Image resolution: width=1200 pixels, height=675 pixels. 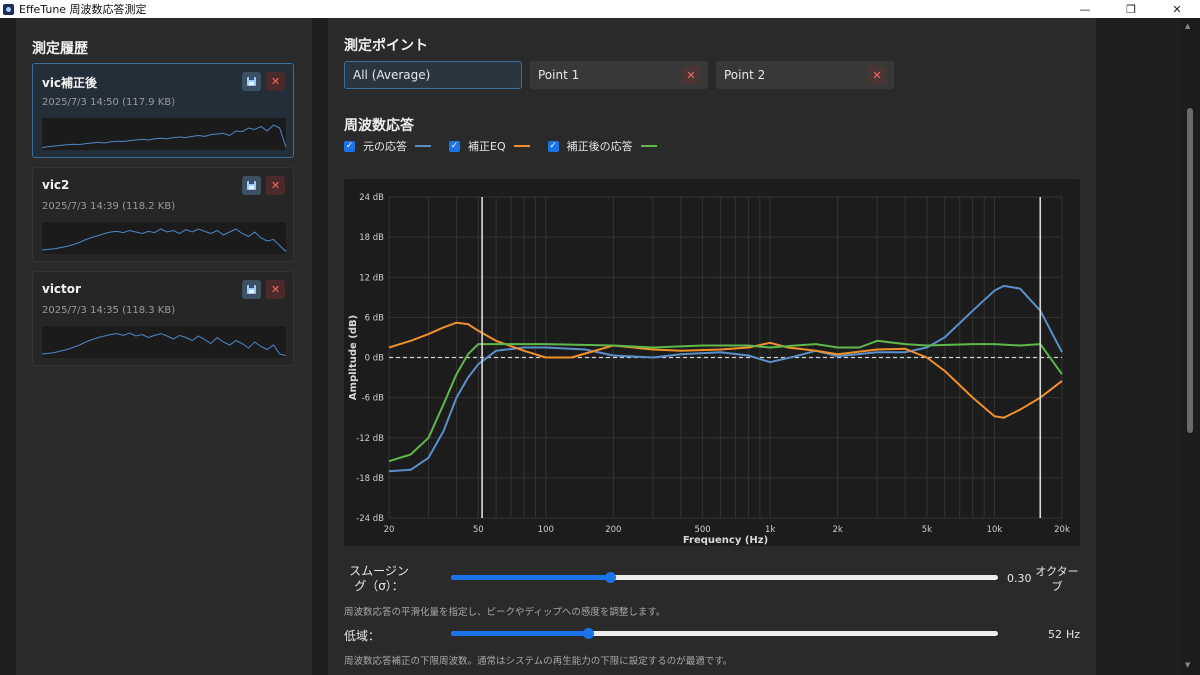 I want to click on x-axis-label: Frequency (Hz), so click(x=725, y=540).